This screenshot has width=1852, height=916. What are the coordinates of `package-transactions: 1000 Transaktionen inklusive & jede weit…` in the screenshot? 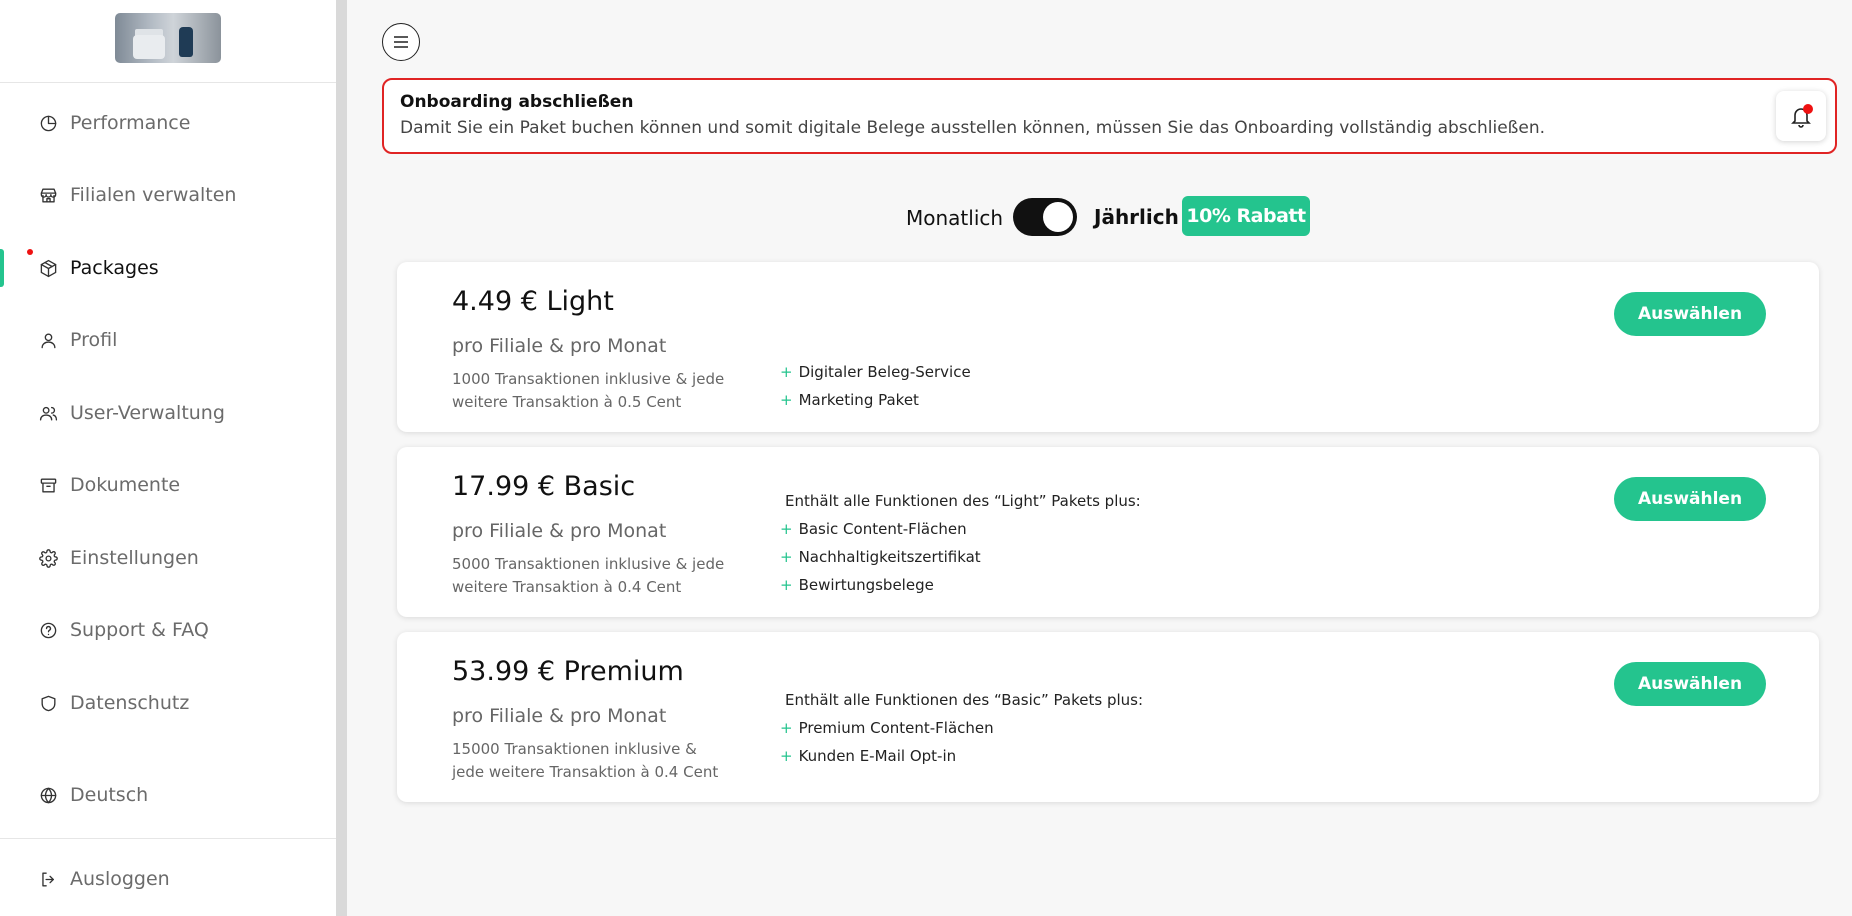 It's located at (588, 390).